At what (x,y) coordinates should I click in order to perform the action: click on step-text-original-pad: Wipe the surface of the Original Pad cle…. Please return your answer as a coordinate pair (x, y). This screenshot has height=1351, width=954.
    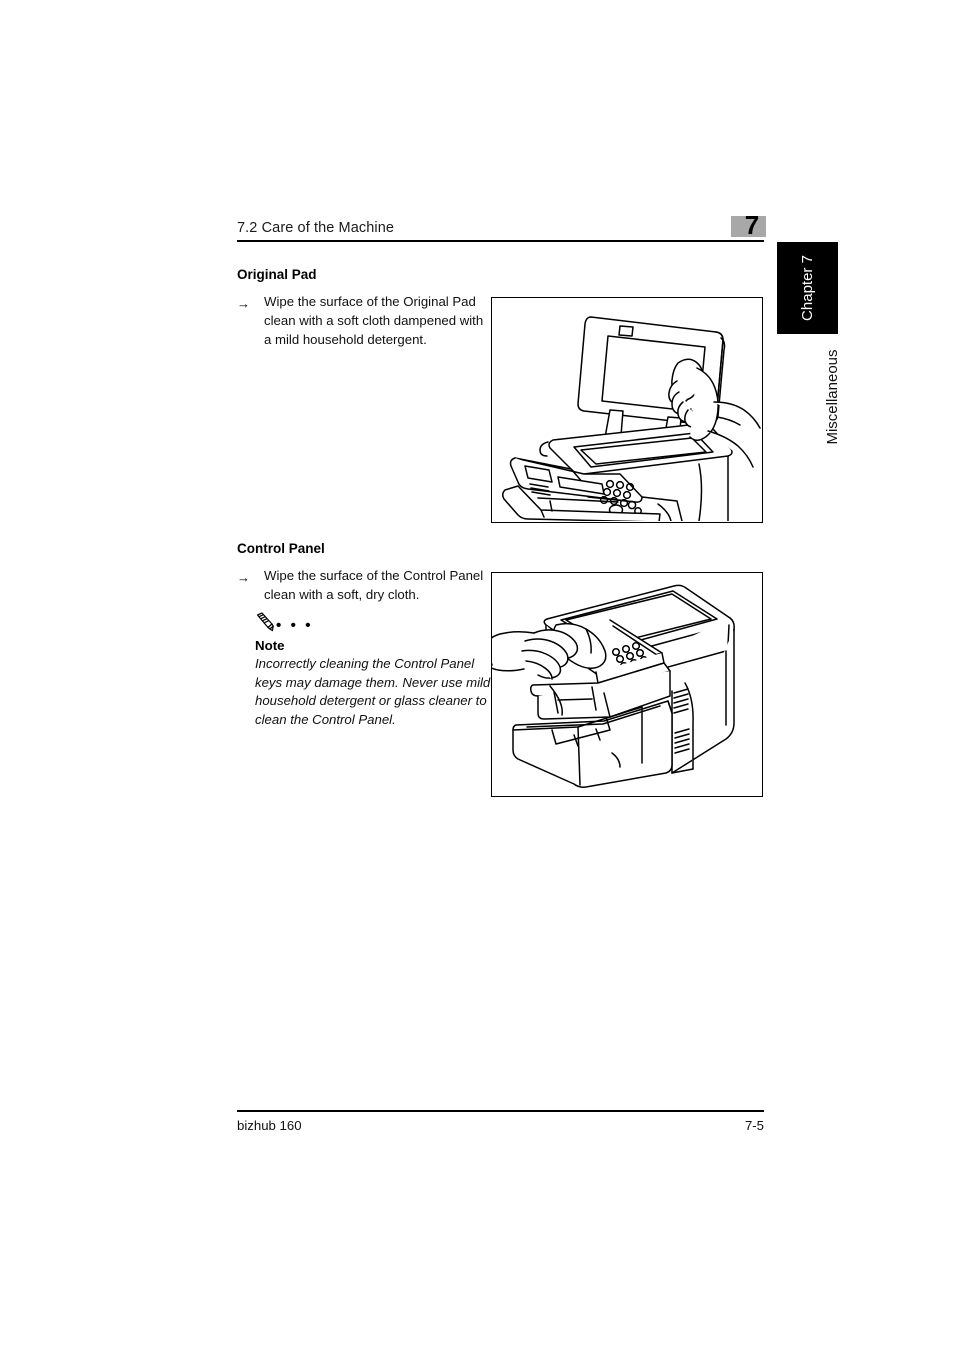
    Looking at the image, I should click on (374, 321).